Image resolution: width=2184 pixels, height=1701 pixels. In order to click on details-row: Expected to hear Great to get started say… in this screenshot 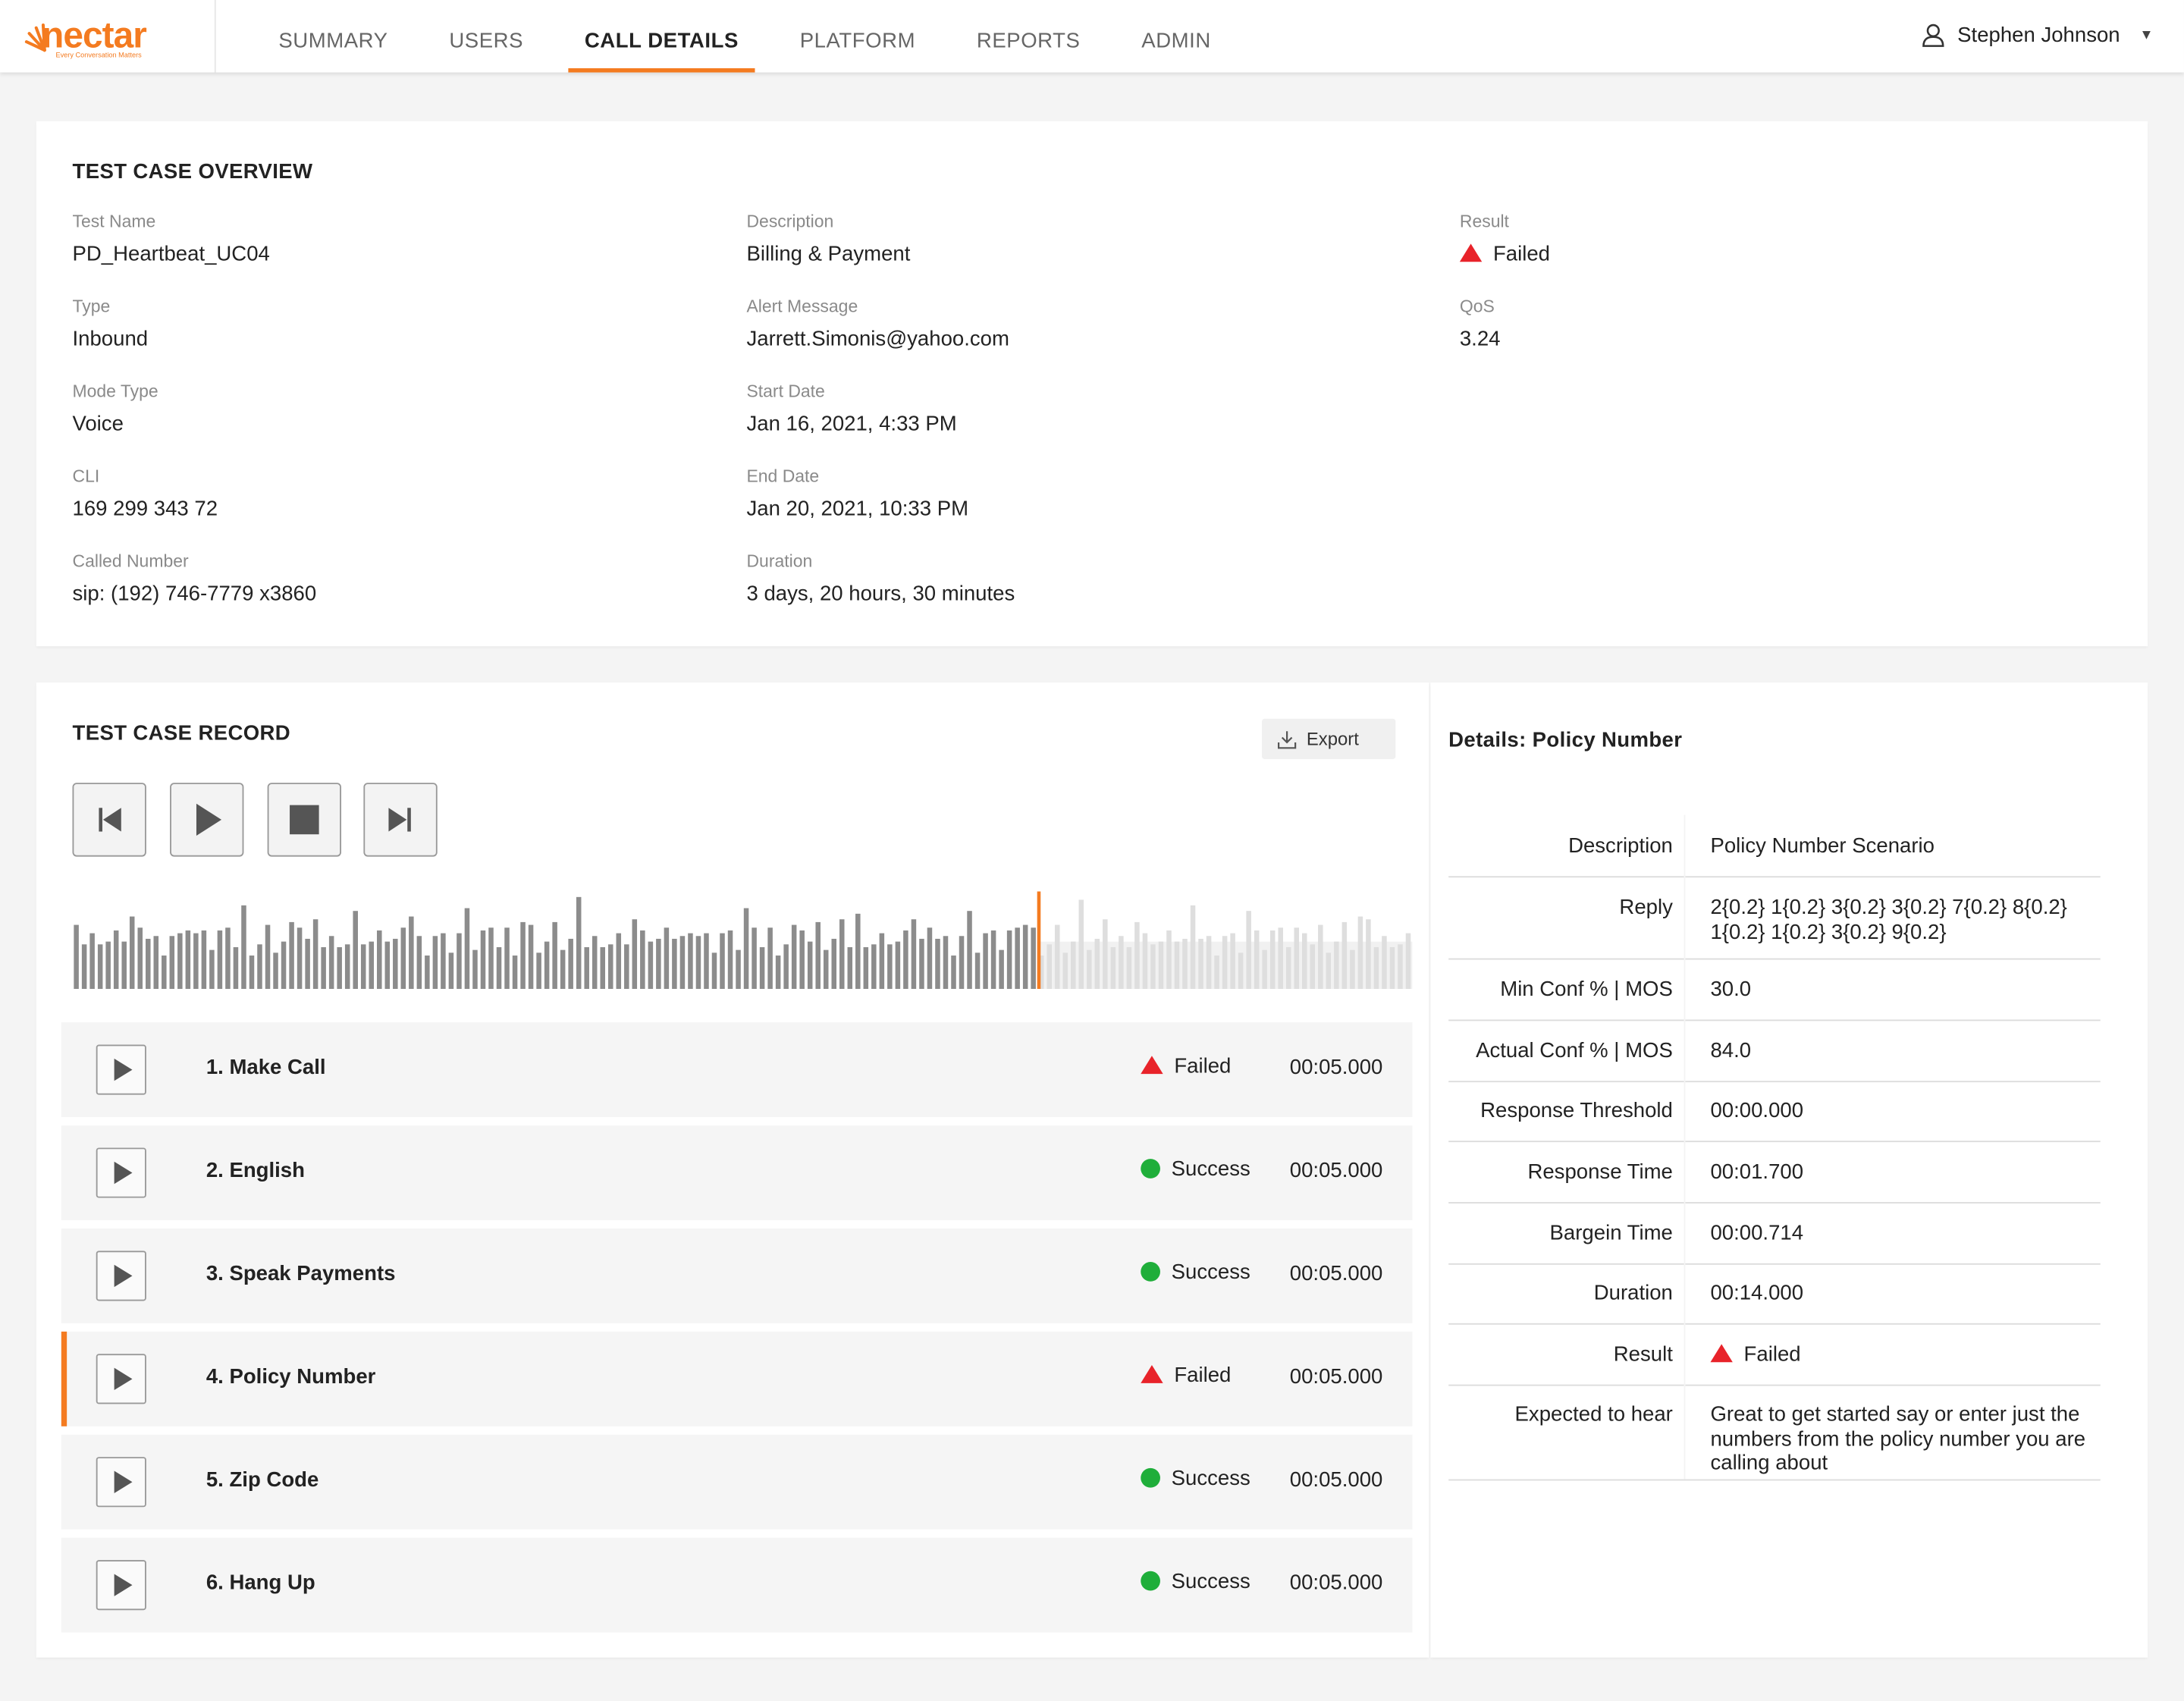, I will do `click(1774, 1431)`.